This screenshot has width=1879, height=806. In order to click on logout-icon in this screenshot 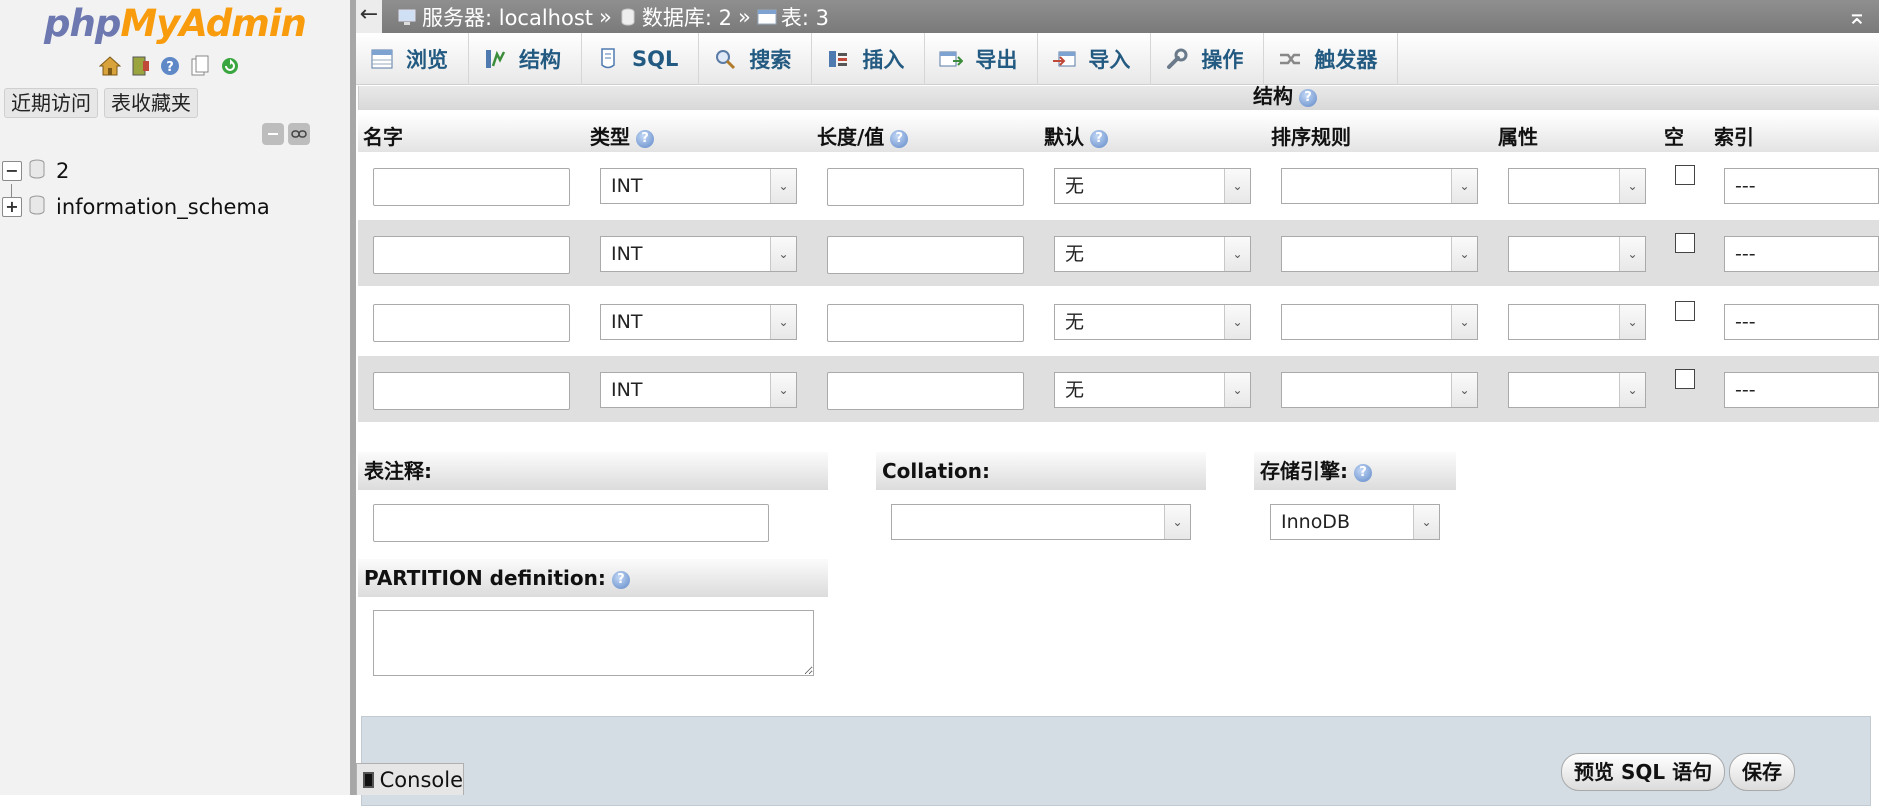, I will do `click(140, 66)`.